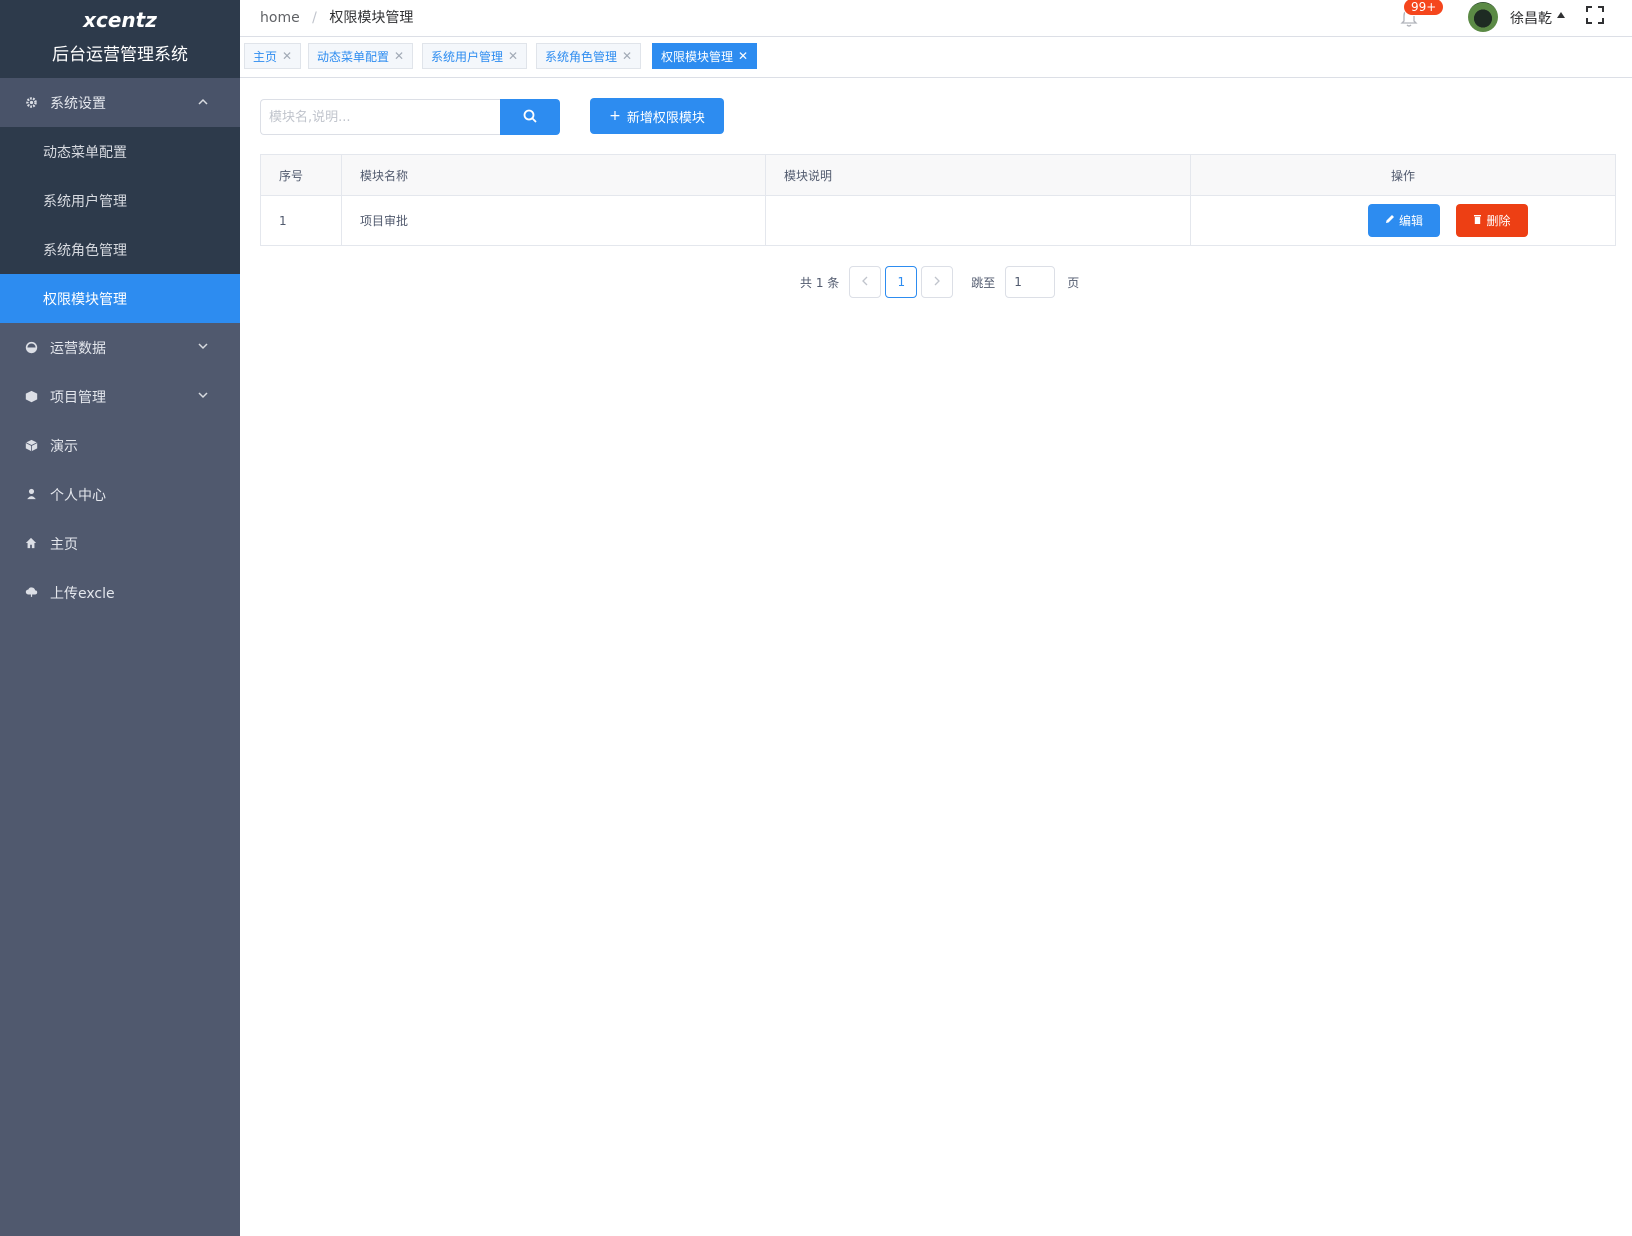  What do you see at coordinates (64, 446) in the screenshot?
I see `sidebar-item-label: 演示` at bounding box center [64, 446].